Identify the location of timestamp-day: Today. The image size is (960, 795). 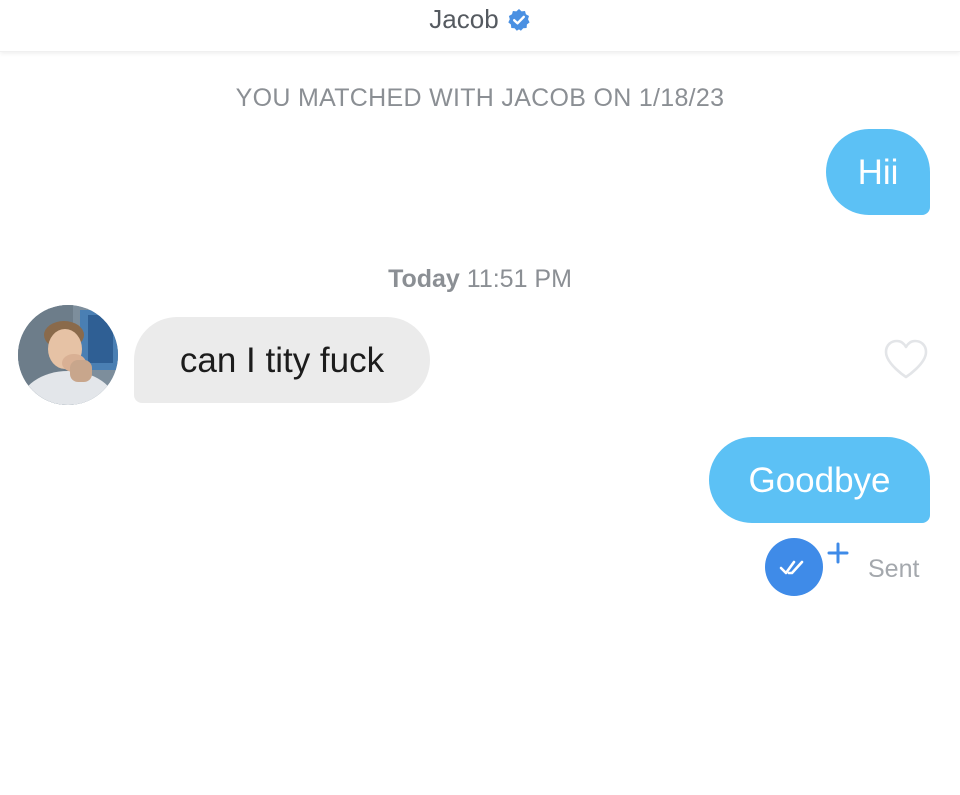
(424, 279).